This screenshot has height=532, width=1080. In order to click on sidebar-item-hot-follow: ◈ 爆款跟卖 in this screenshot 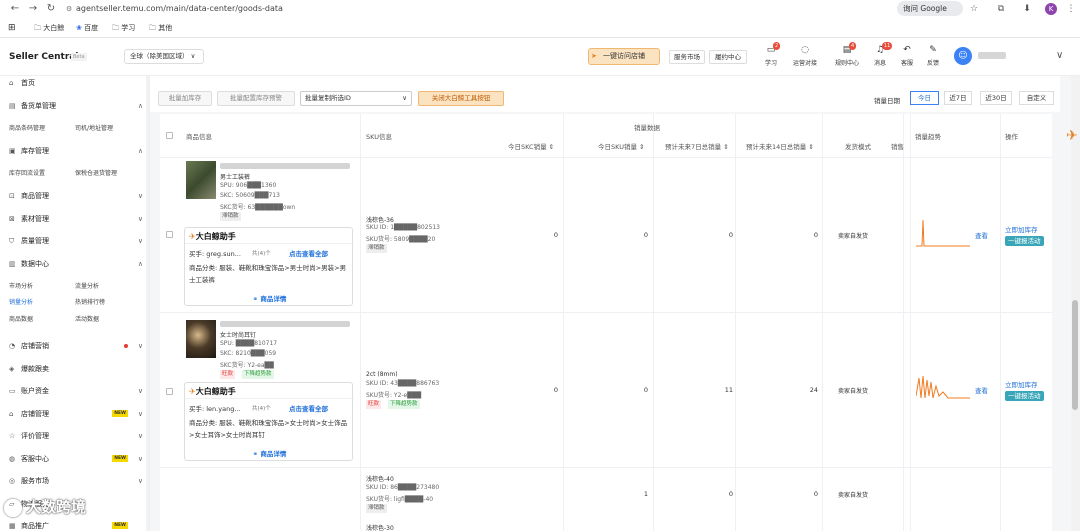, I will do `click(76, 369)`.